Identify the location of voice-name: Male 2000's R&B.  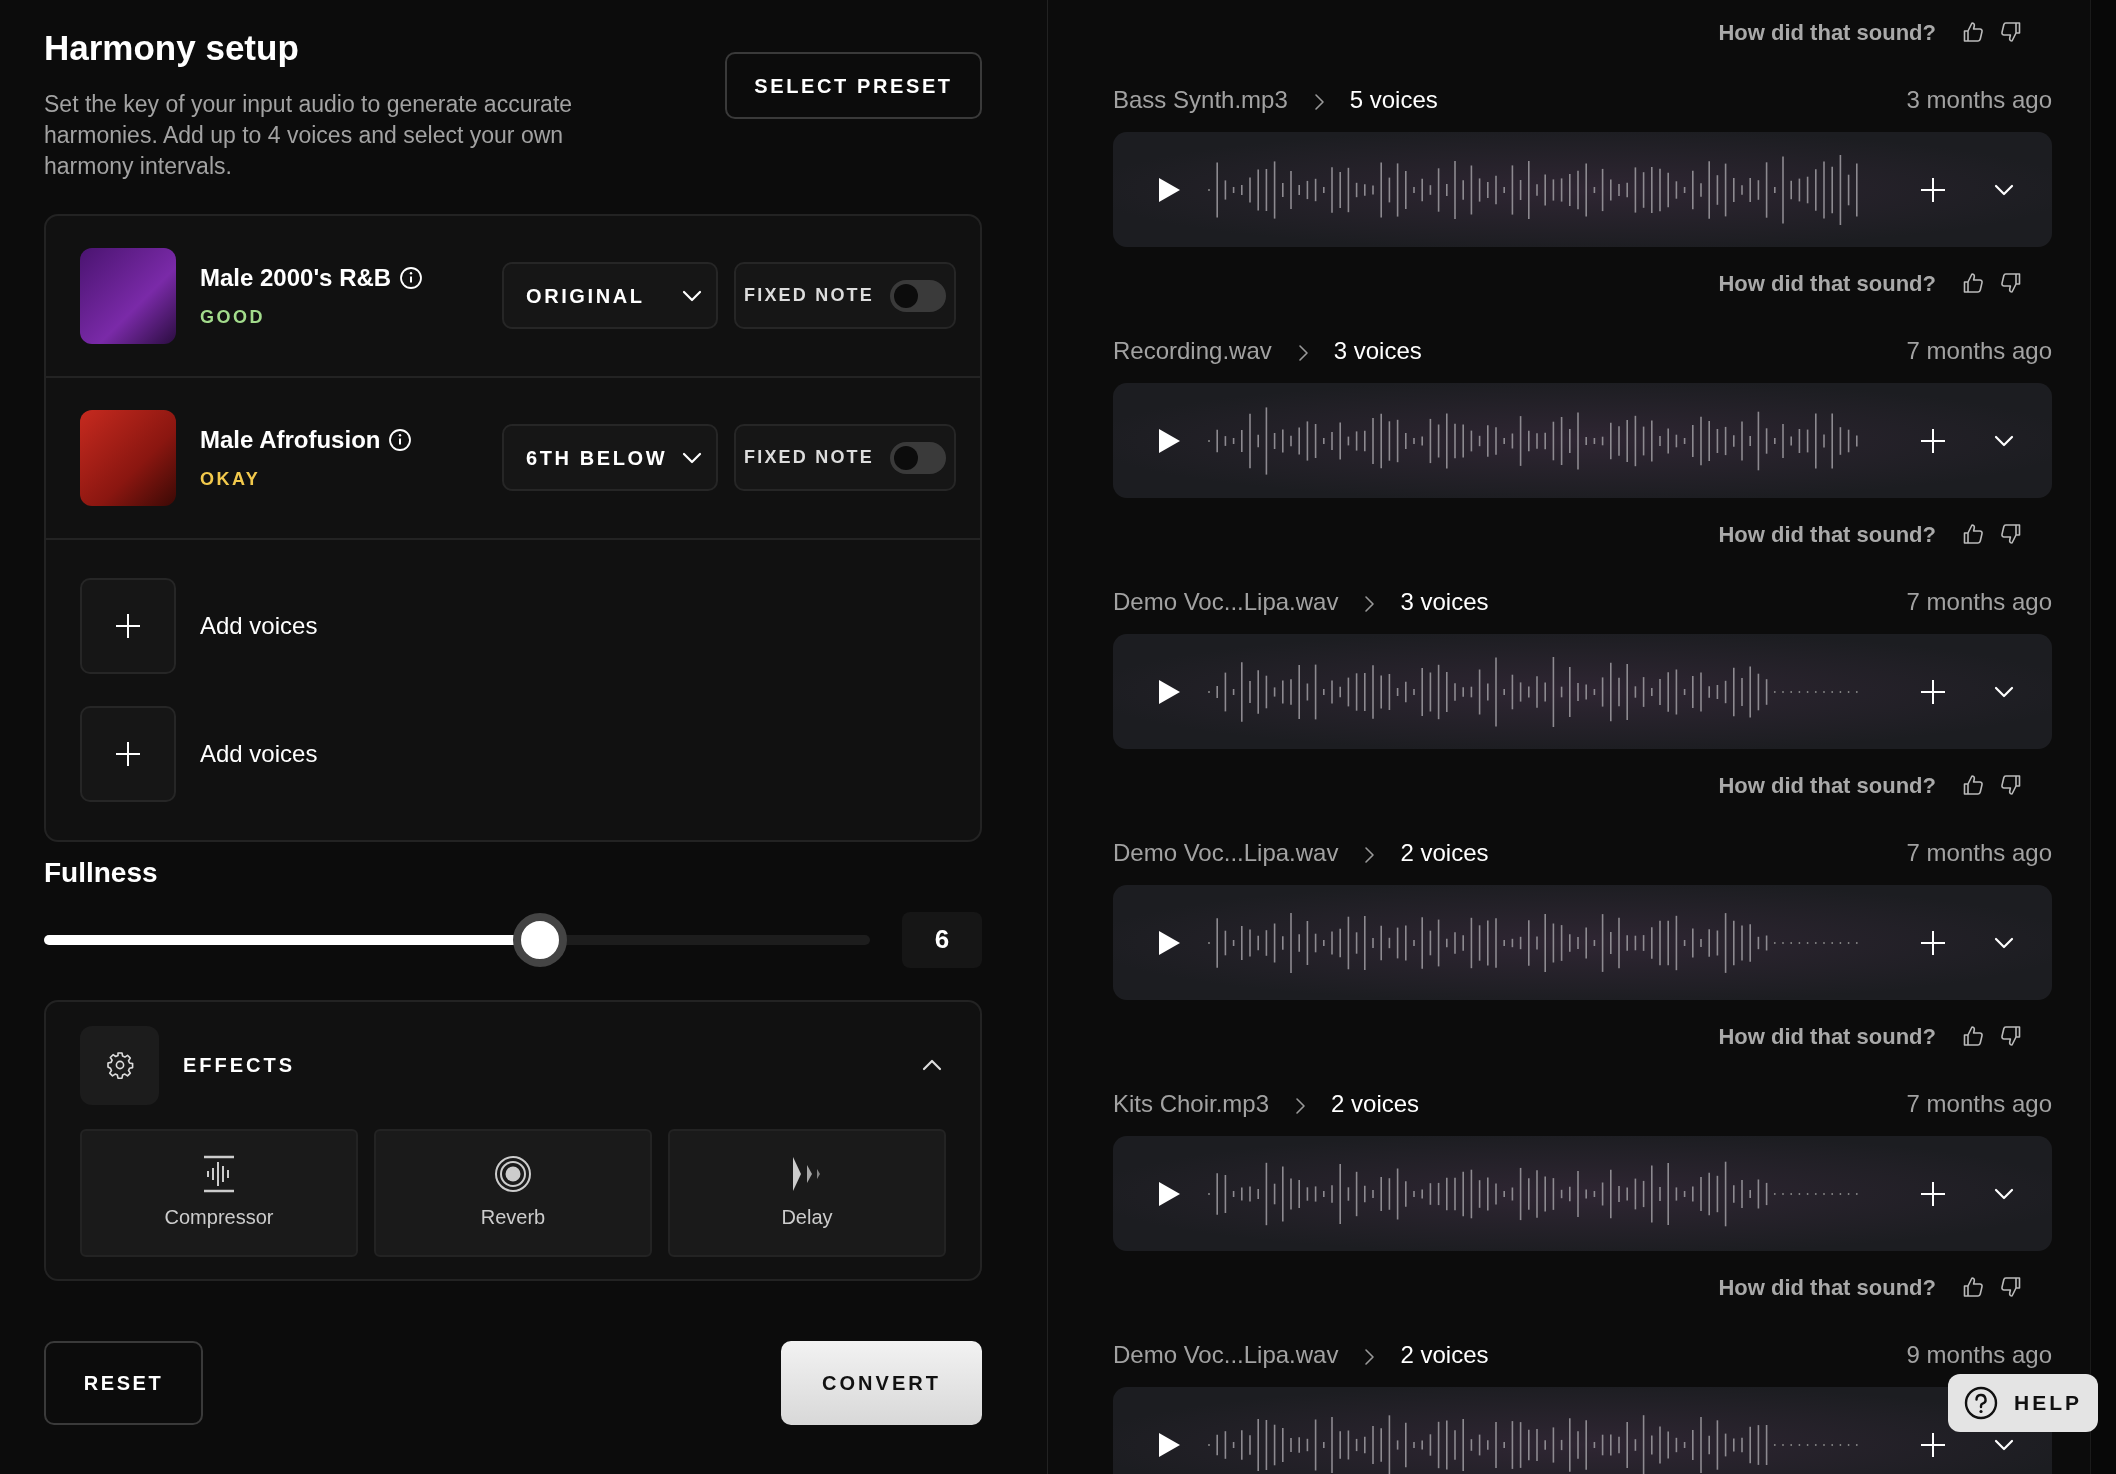
(296, 278).